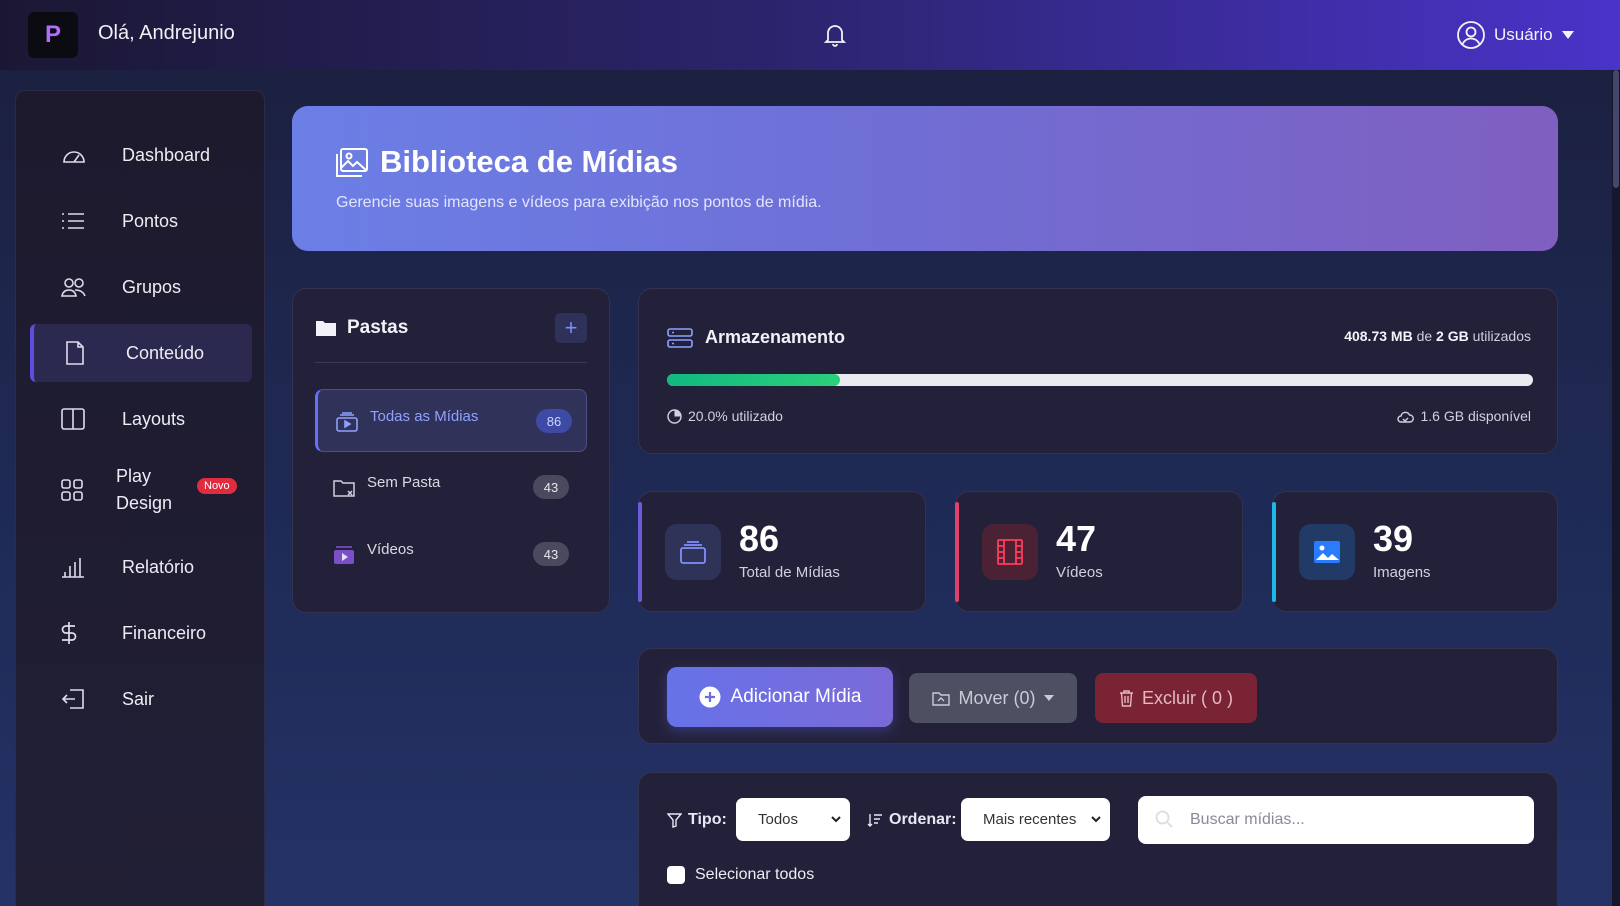 Image resolution: width=1620 pixels, height=906 pixels. Describe the element at coordinates (754, 380) in the screenshot. I see `storage-progress-fill` at that location.